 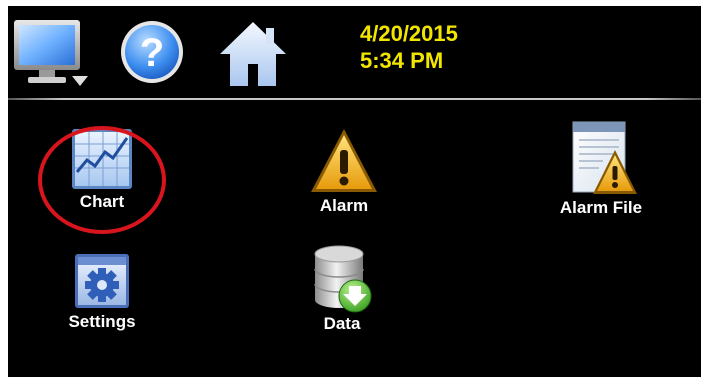 I want to click on chart-icon, so click(x=102, y=159).